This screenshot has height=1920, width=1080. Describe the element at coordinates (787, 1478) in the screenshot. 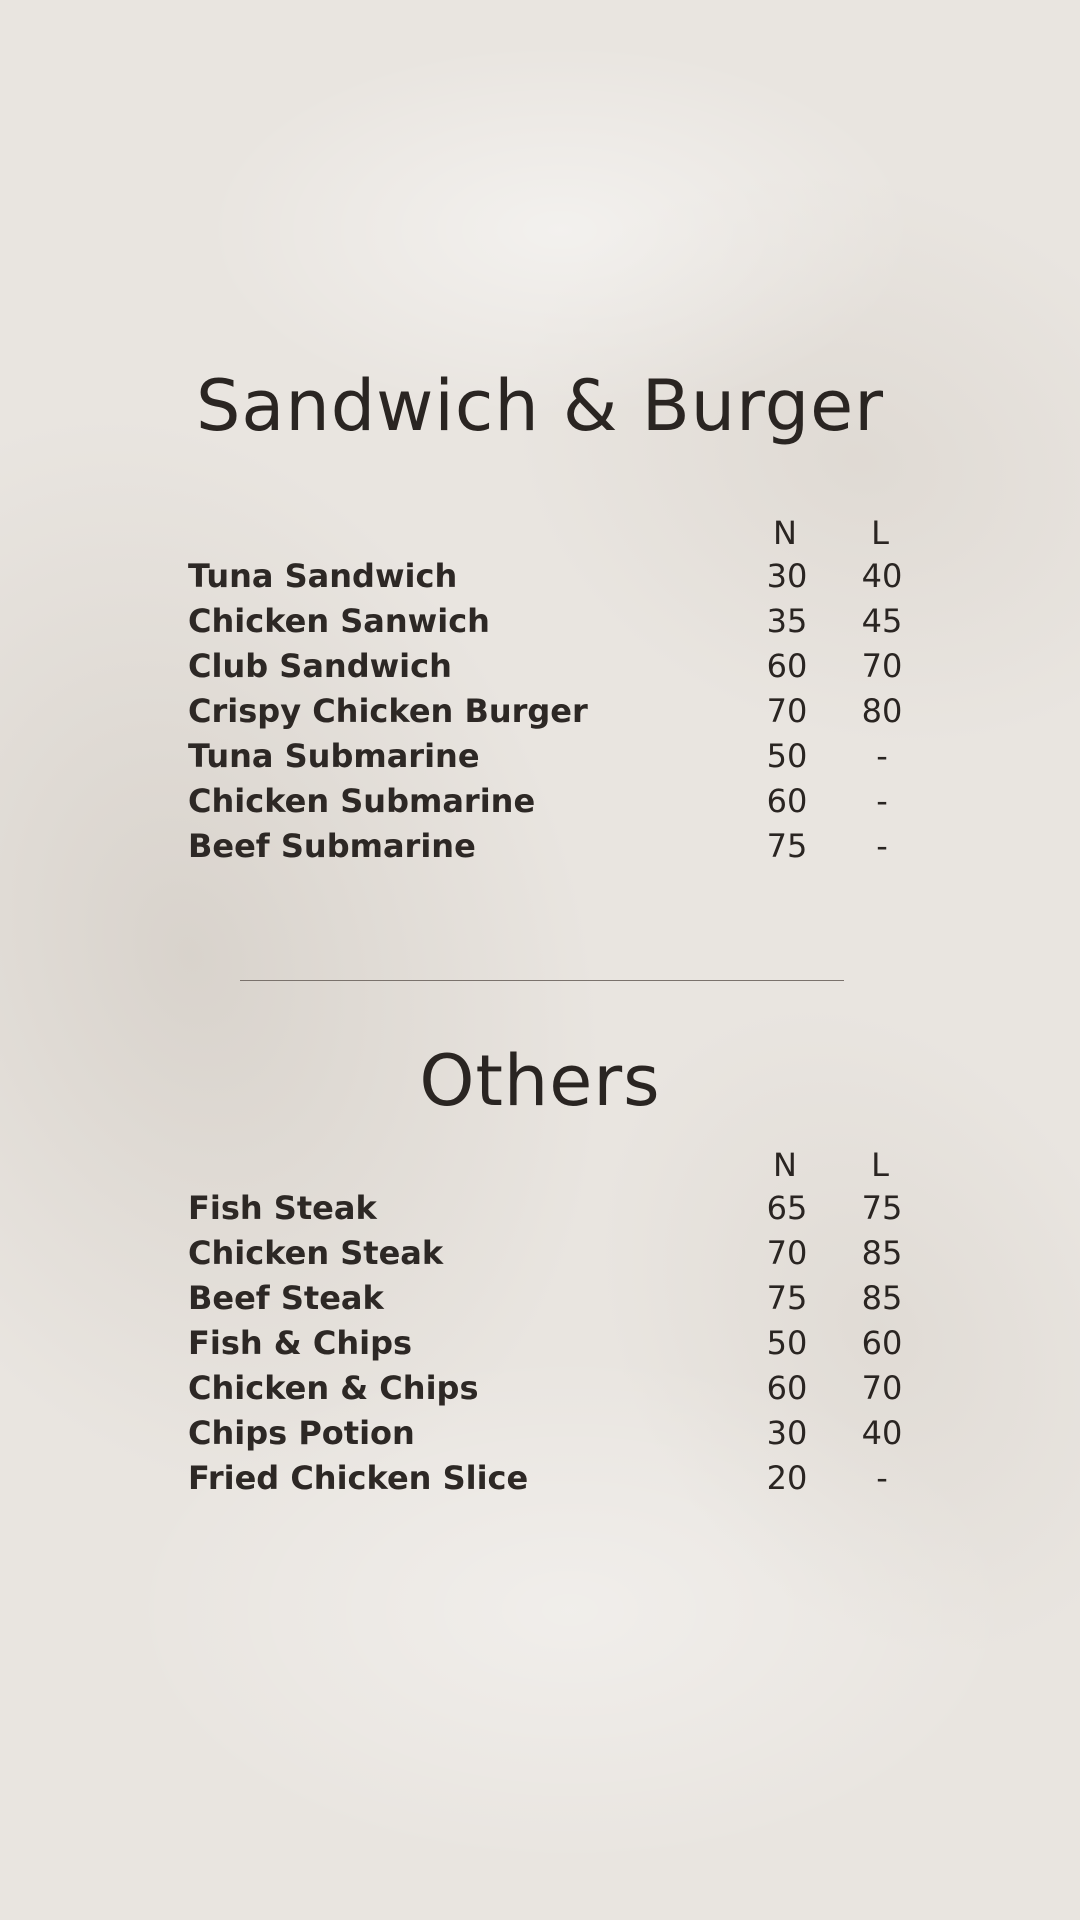

I see `price-normal: 20` at that location.